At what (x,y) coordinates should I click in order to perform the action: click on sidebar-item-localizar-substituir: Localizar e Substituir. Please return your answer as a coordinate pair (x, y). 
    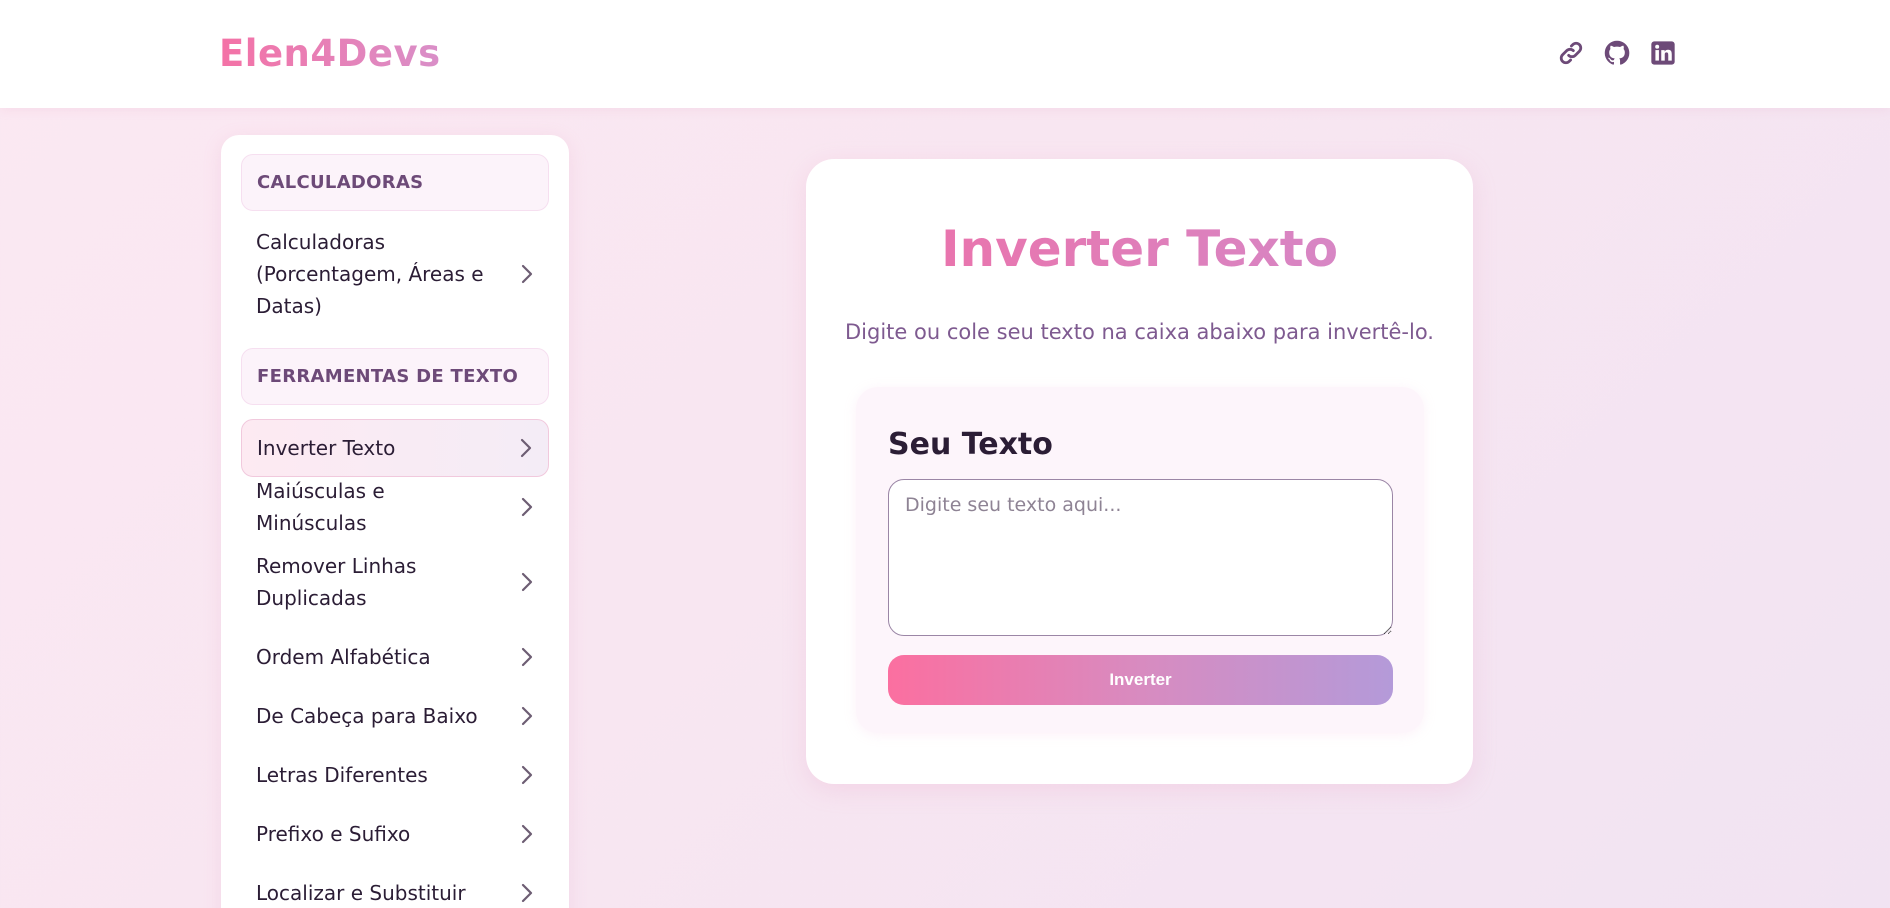
    Looking at the image, I should click on (395, 885).